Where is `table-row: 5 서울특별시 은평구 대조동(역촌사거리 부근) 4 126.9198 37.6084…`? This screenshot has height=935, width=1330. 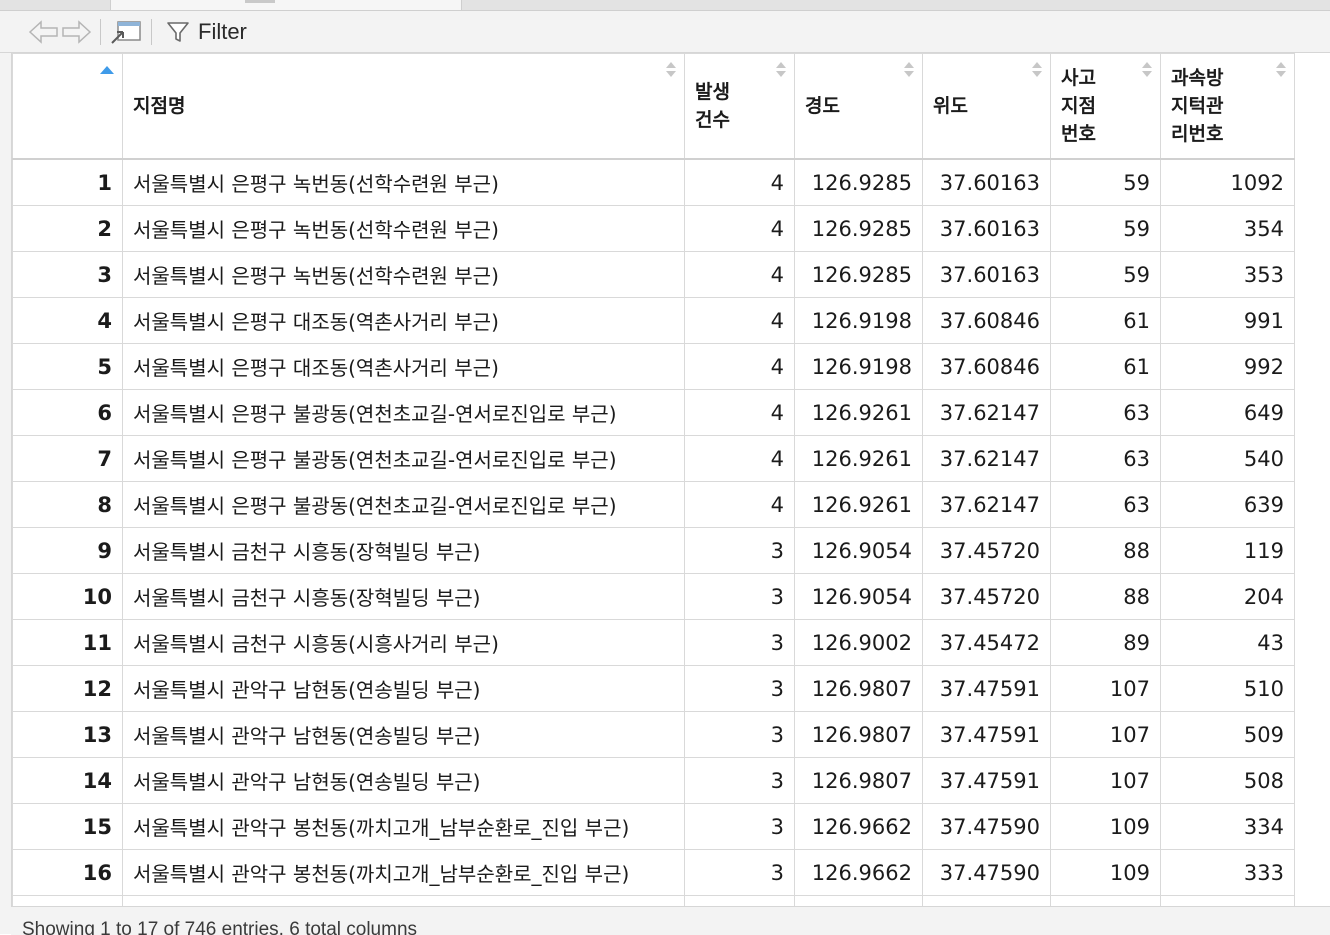 table-row: 5 서울특별시 은평구 대조동(역촌사거리 부근) 4 126.9198 37.6084… is located at coordinates (653, 366).